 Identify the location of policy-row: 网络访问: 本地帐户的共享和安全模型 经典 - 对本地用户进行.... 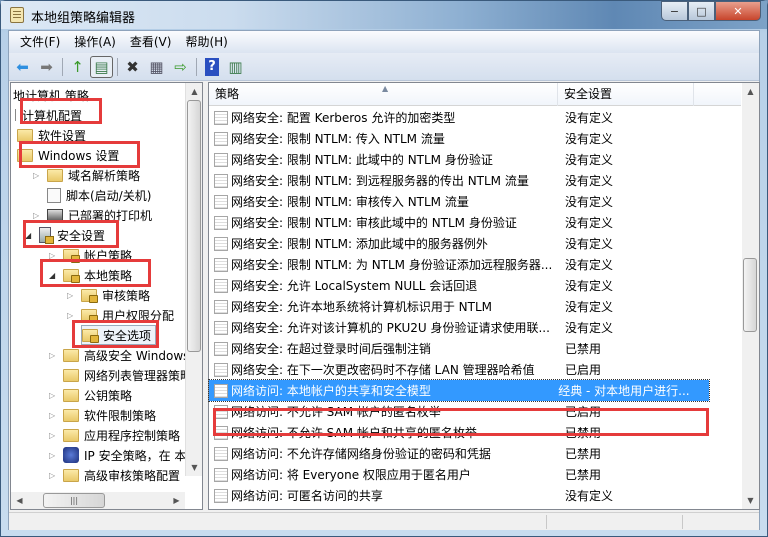
(459, 390).